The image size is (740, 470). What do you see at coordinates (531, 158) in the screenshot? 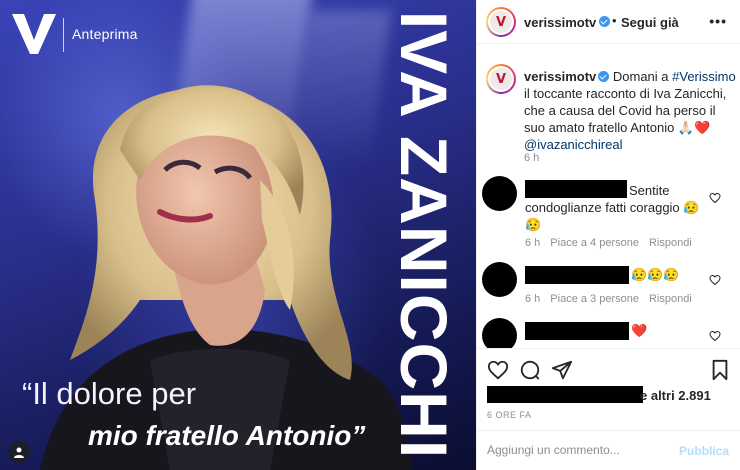
I see `caption-timestamp: 6 h` at bounding box center [531, 158].